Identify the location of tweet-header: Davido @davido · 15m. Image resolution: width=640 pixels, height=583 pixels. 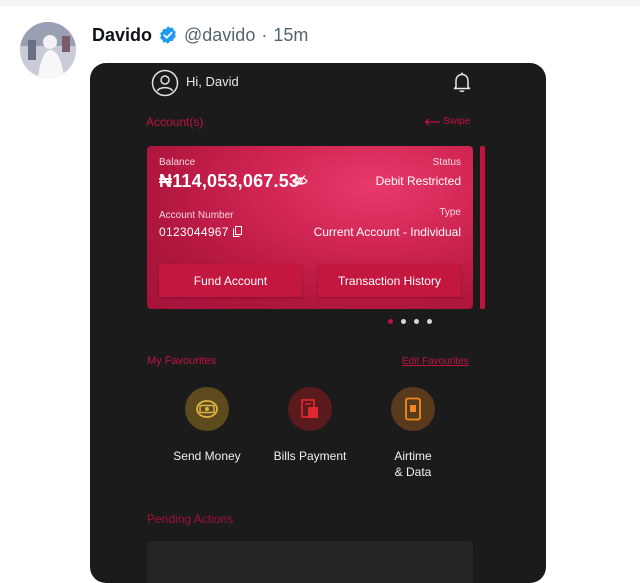
(200, 35).